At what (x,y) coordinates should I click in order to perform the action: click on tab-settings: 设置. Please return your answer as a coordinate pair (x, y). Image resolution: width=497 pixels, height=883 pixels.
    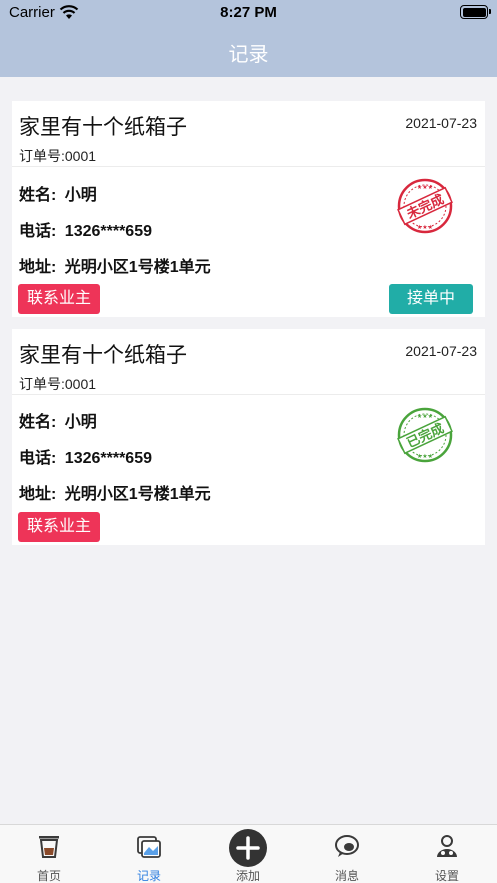
    Looking at the image, I should click on (447, 854).